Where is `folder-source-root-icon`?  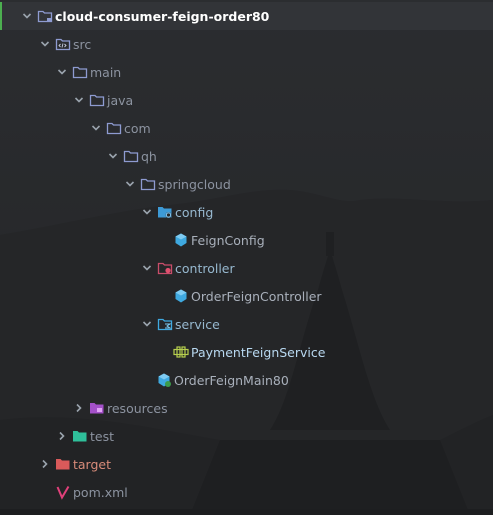 folder-source-root-icon is located at coordinates (97, 100).